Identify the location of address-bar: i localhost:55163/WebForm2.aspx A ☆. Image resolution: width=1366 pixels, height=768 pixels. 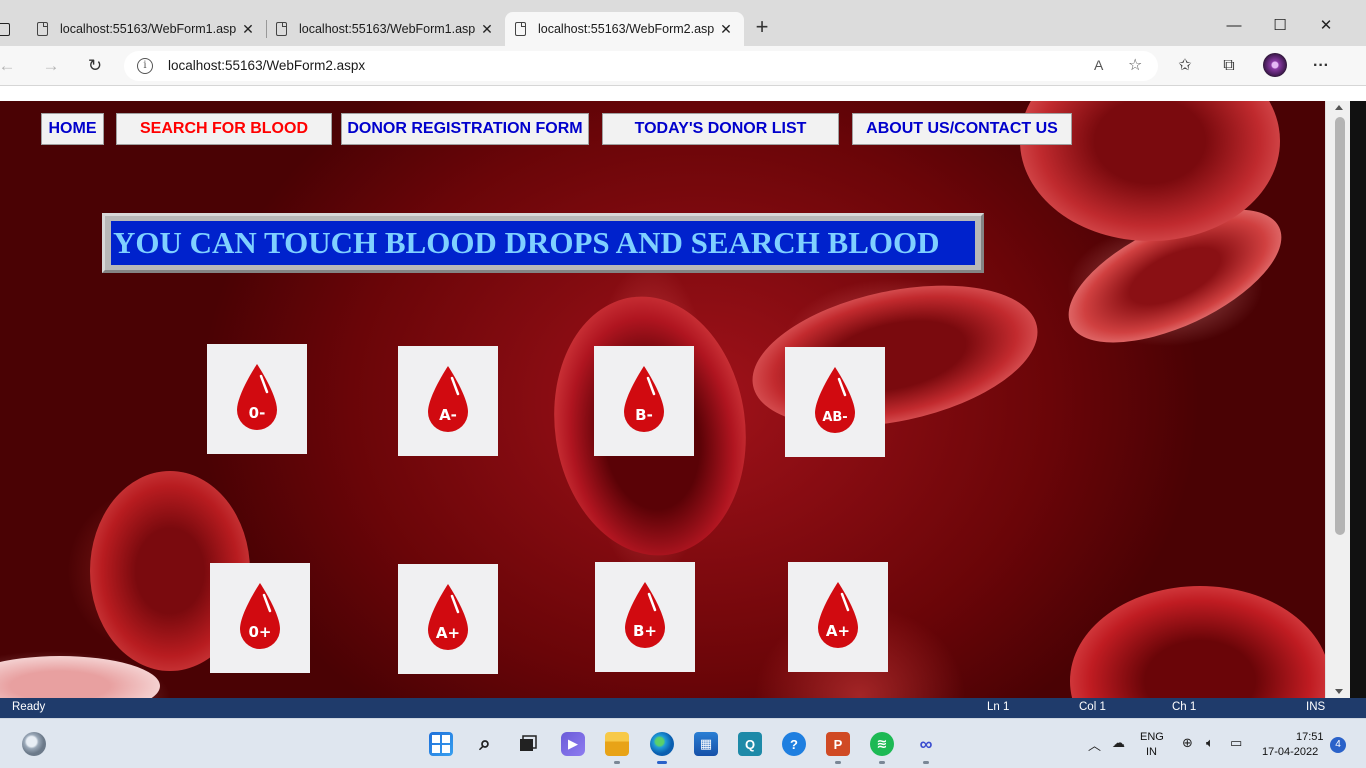
(641, 66).